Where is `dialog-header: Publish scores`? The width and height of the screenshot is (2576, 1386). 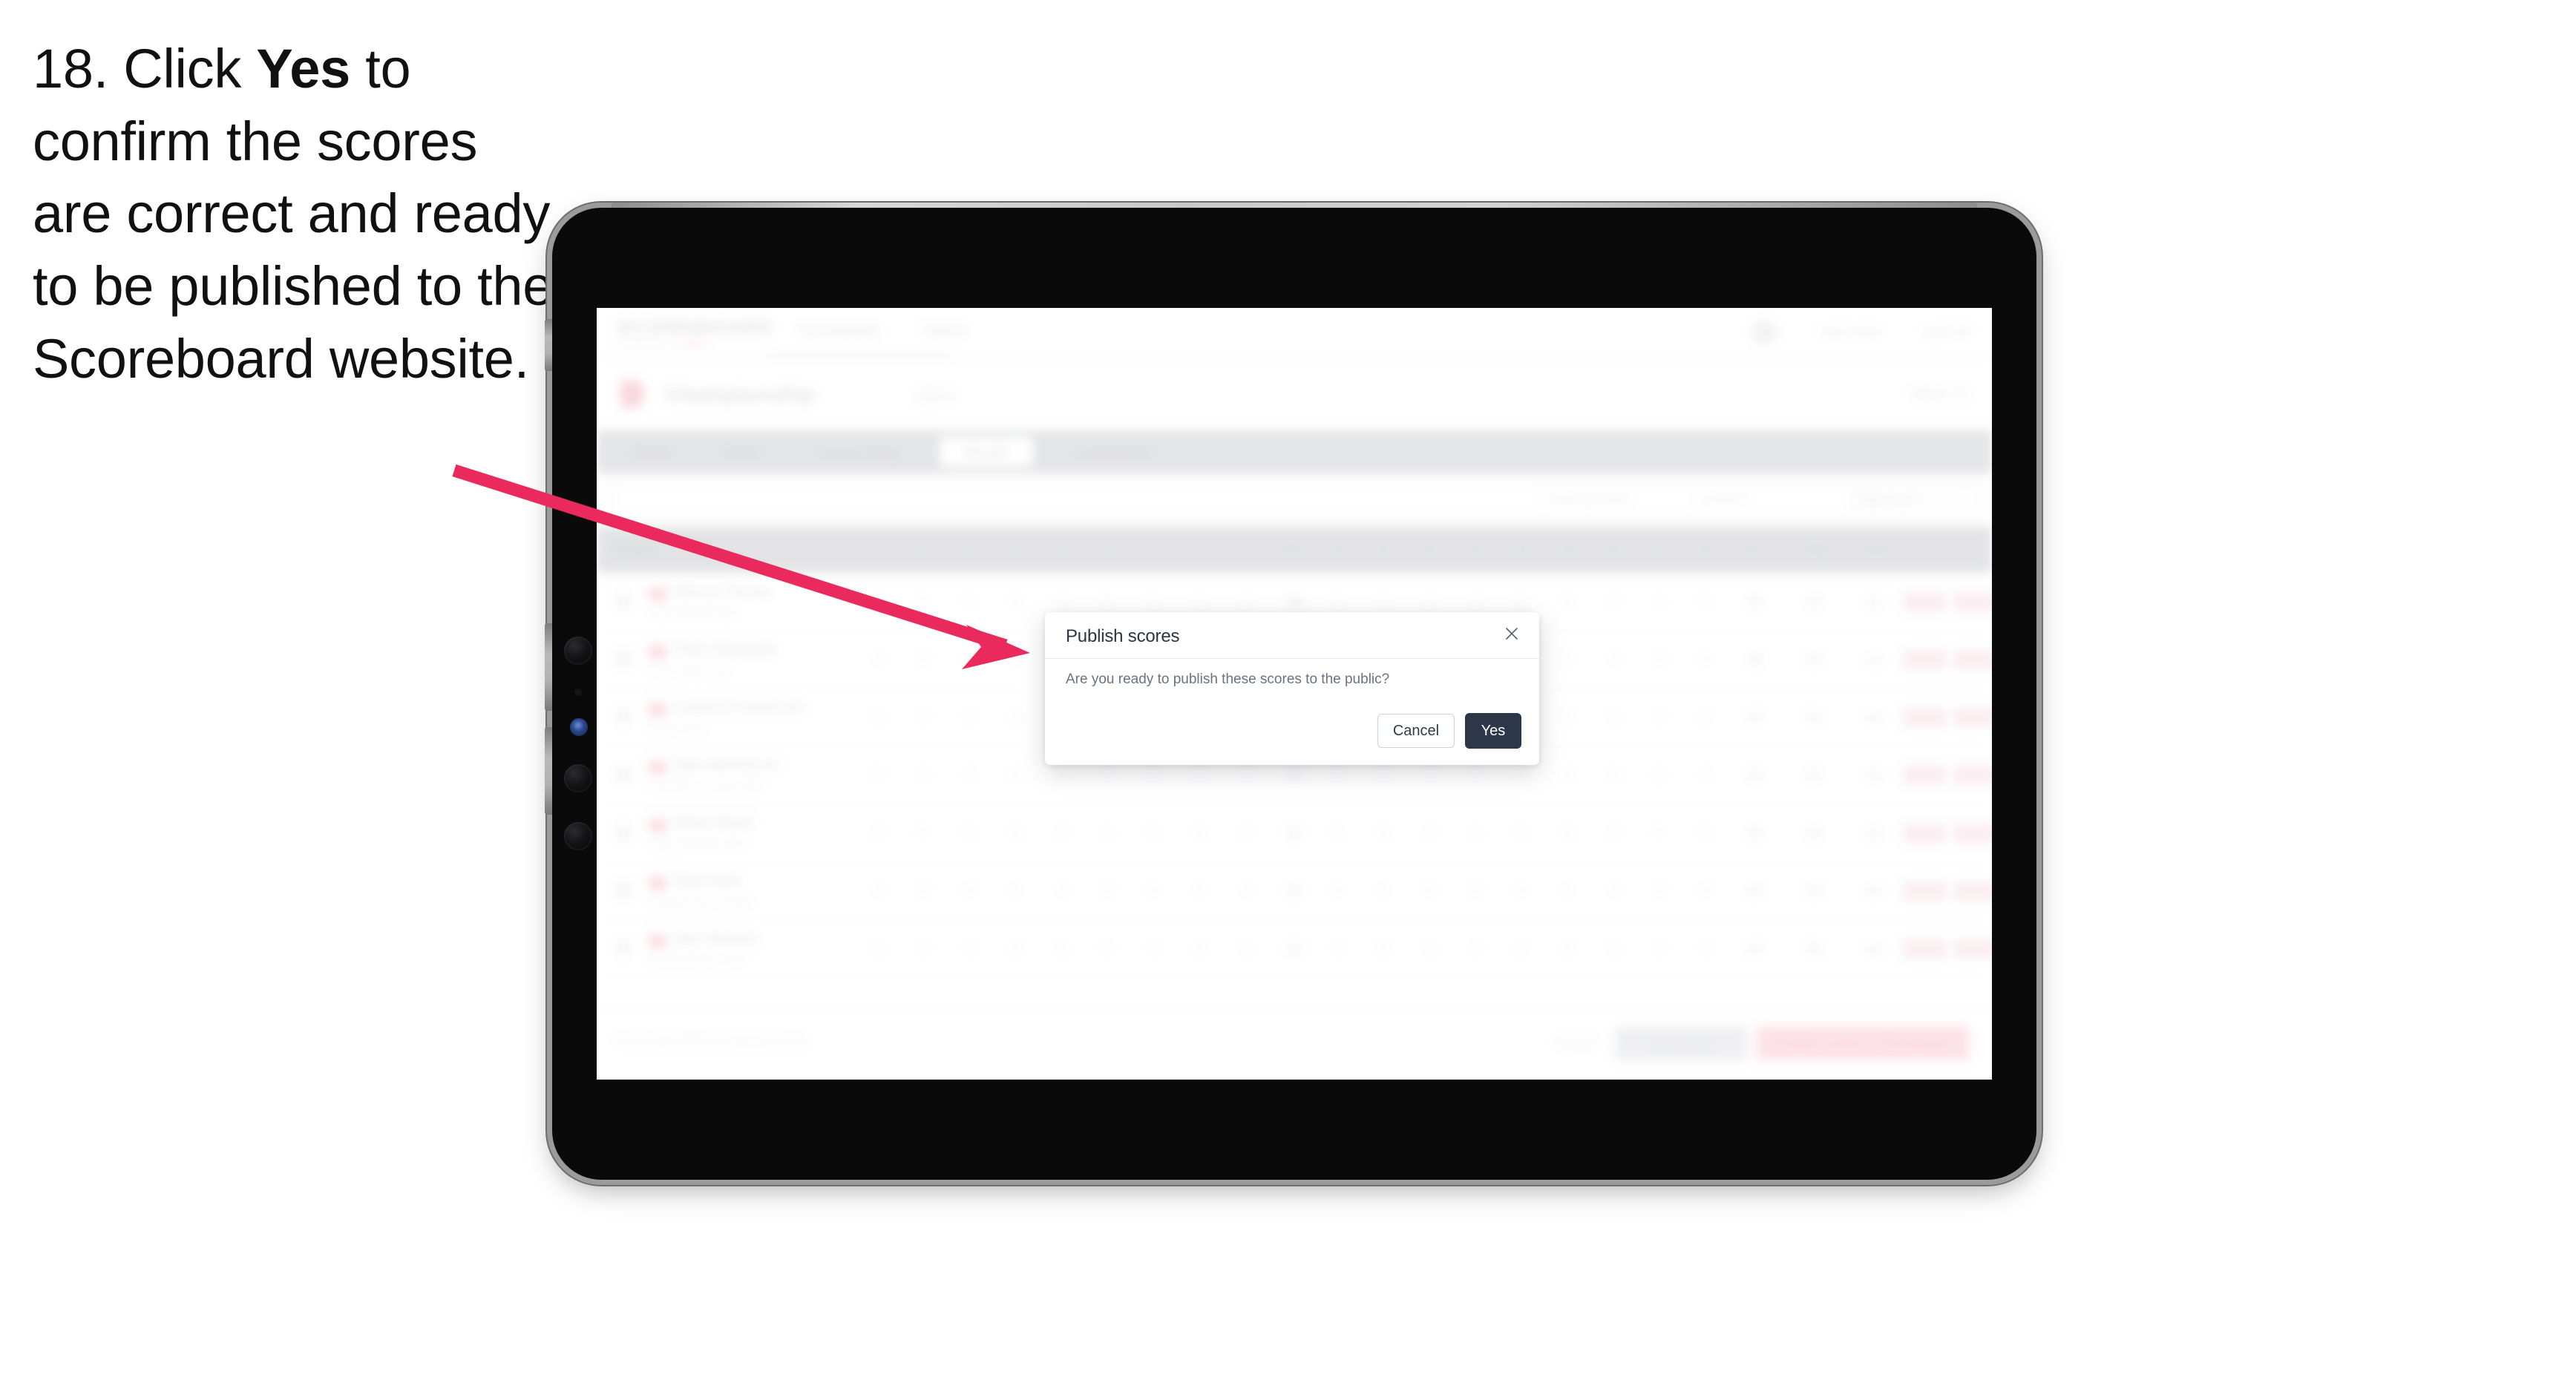
dialog-header: Publish scores is located at coordinates (1292, 635).